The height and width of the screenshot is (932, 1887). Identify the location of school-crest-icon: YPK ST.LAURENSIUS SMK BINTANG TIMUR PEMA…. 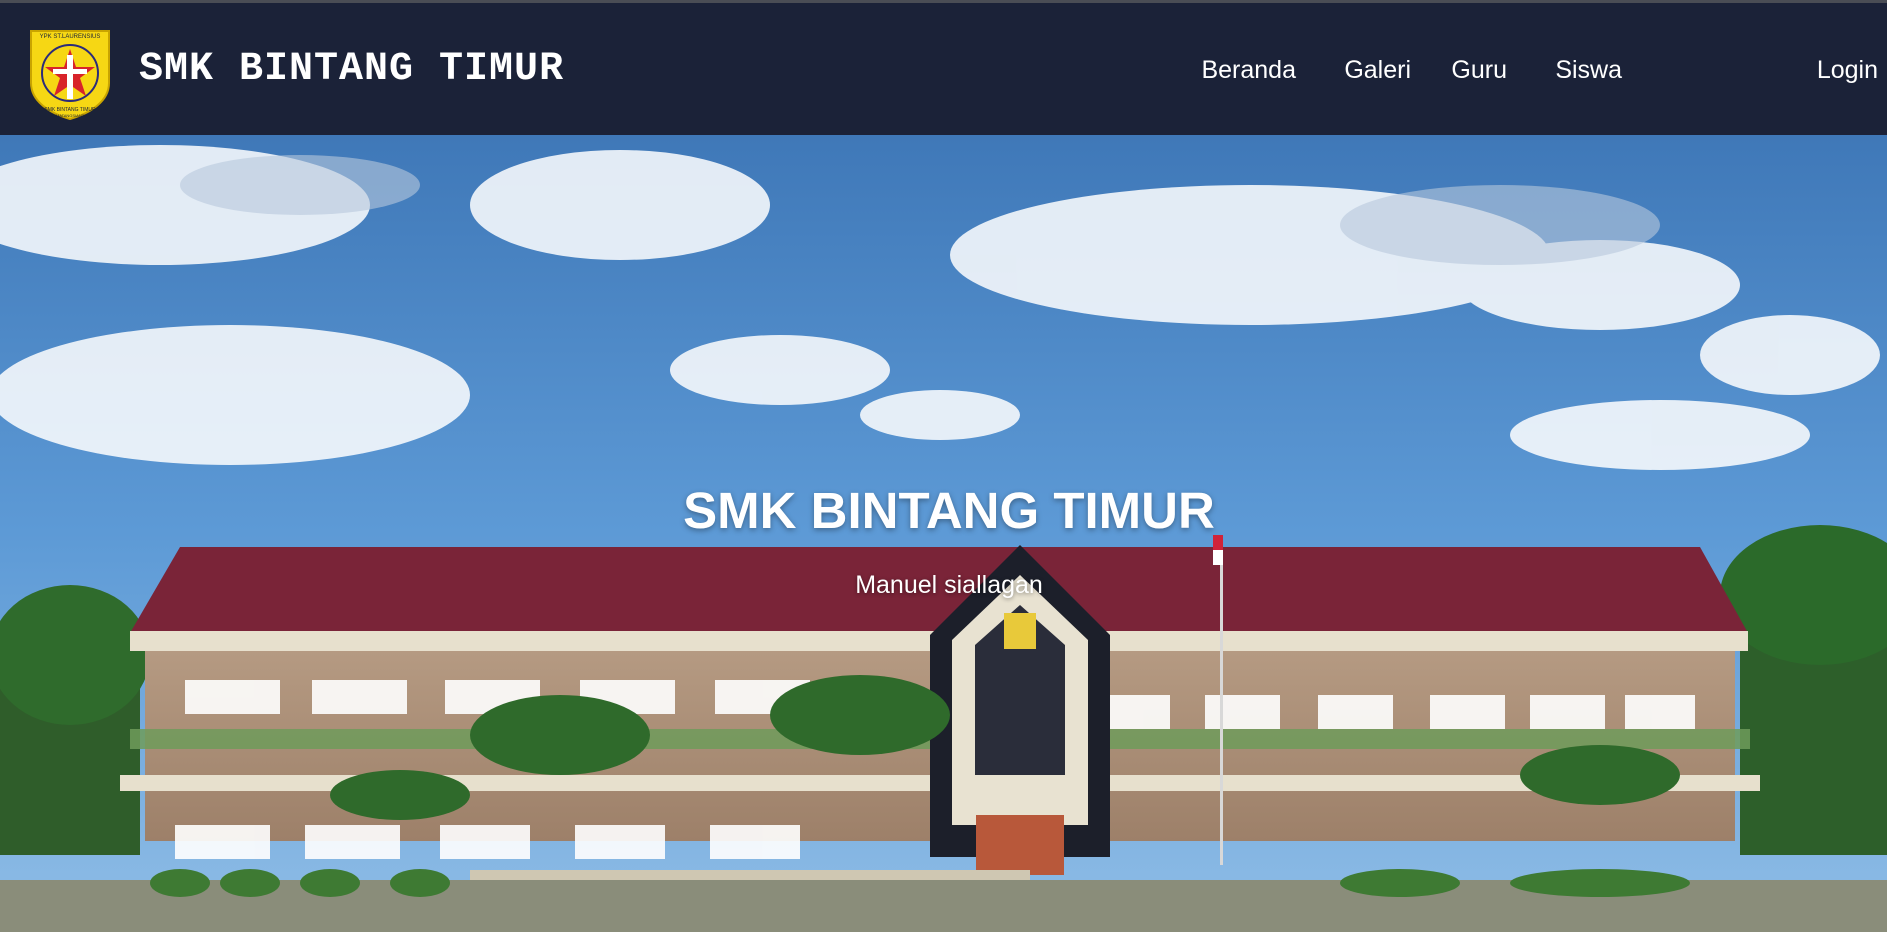
(70, 74).